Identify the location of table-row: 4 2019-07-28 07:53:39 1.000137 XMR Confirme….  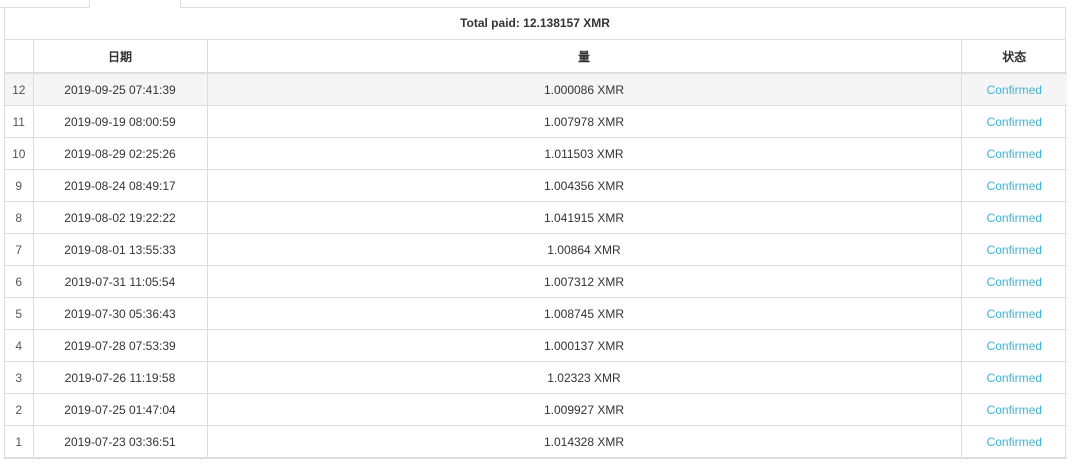
(536, 345).